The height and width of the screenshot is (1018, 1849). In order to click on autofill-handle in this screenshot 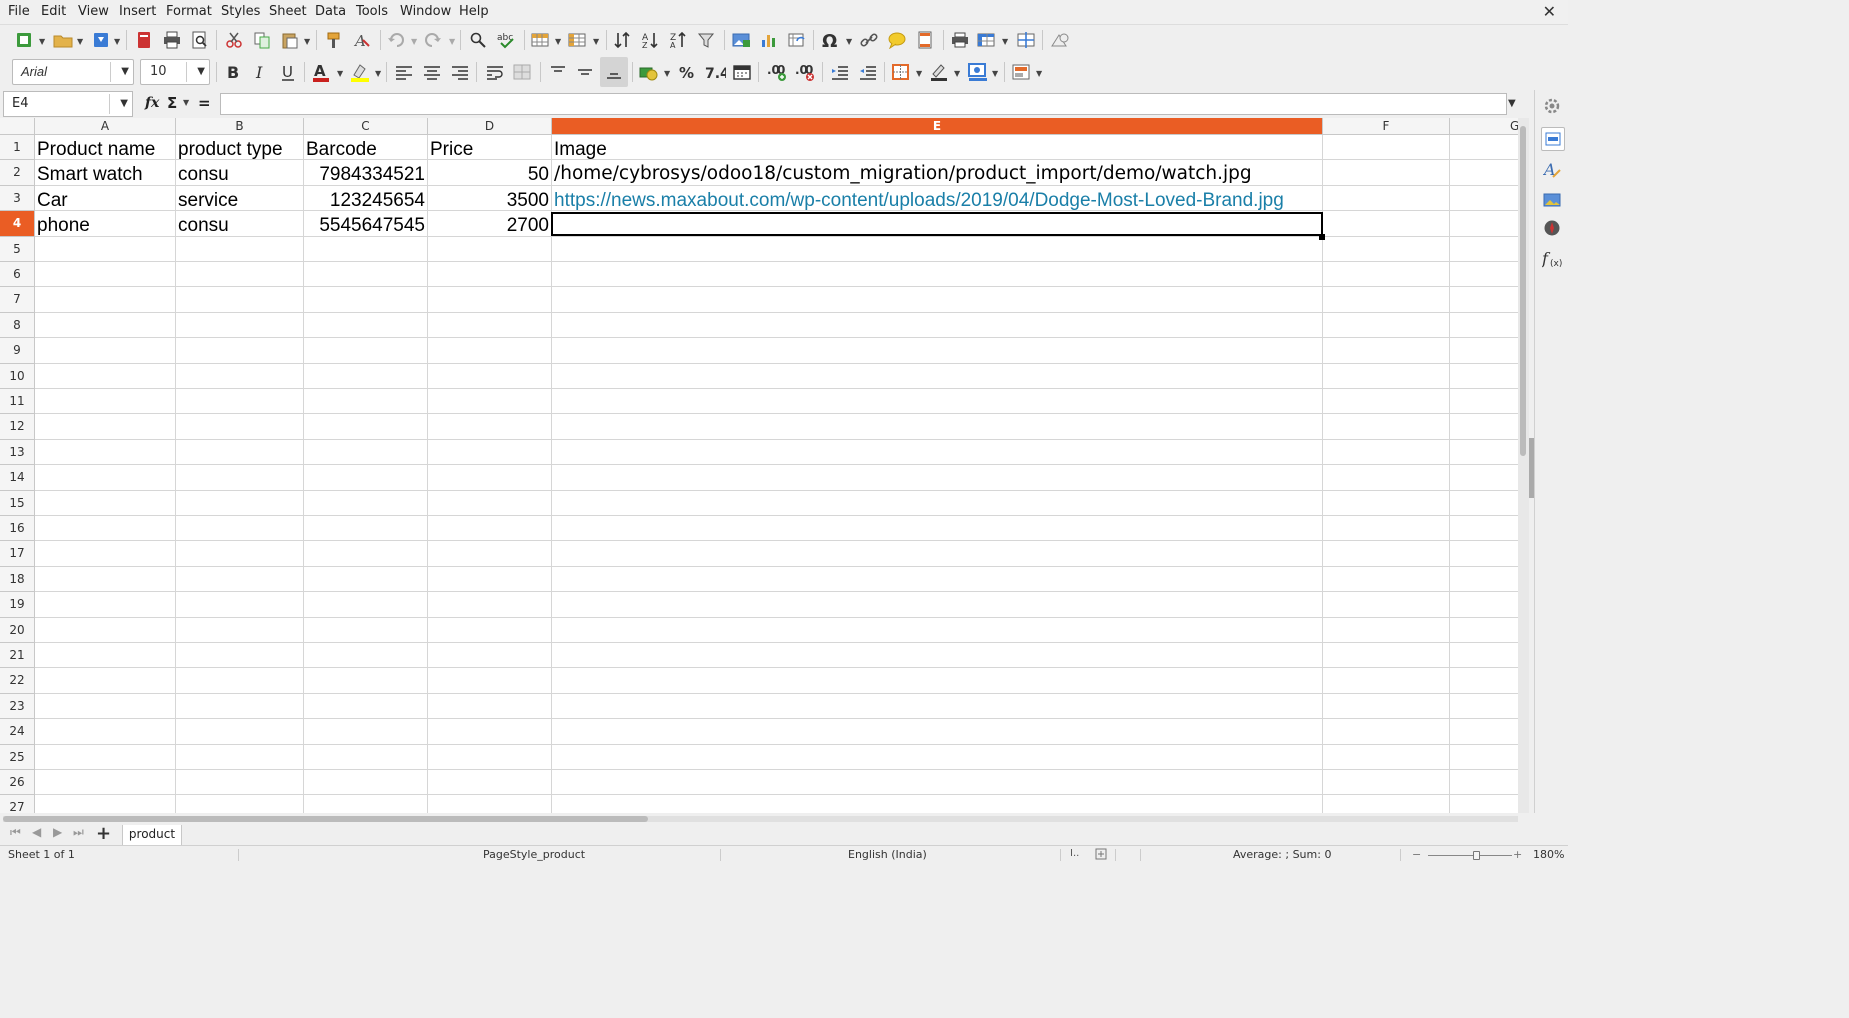, I will do `click(1322, 237)`.